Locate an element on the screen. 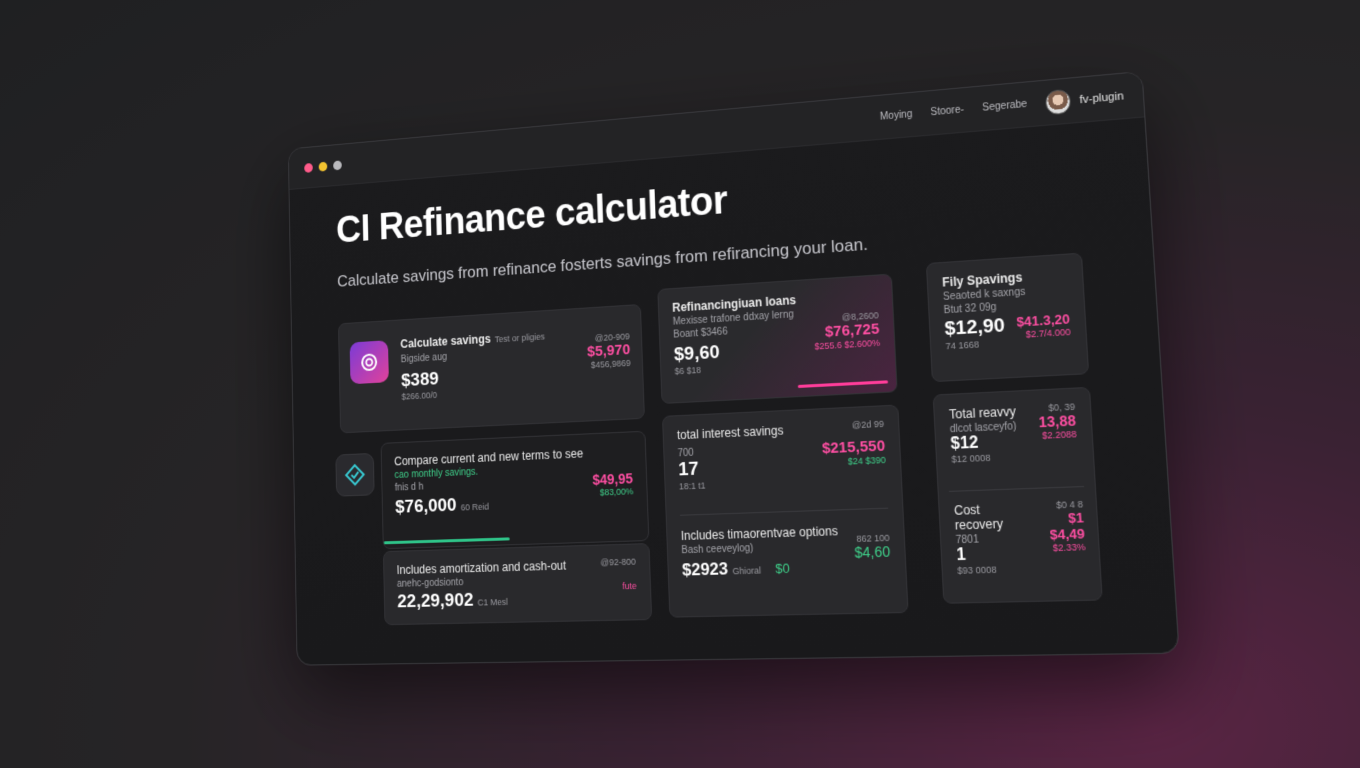 This screenshot has width=1360, height=768. cost-r2: $2.33% is located at coordinates (1069, 547).